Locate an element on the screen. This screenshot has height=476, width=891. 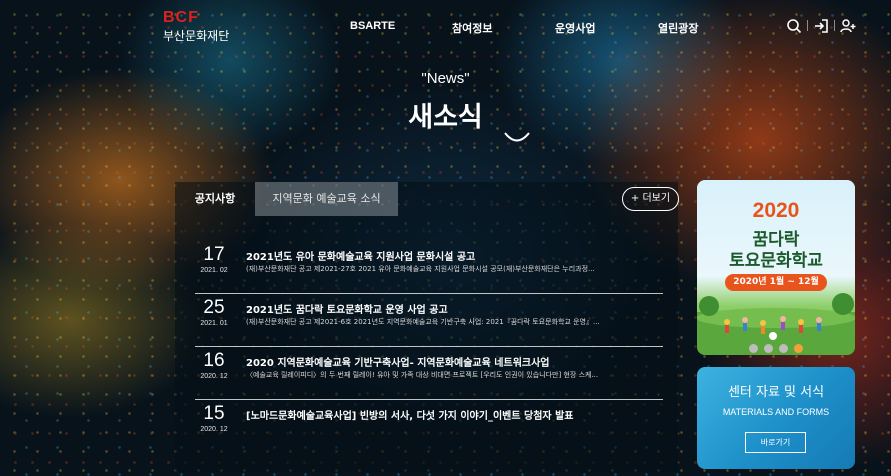
search-icon is located at coordinates (794, 26).